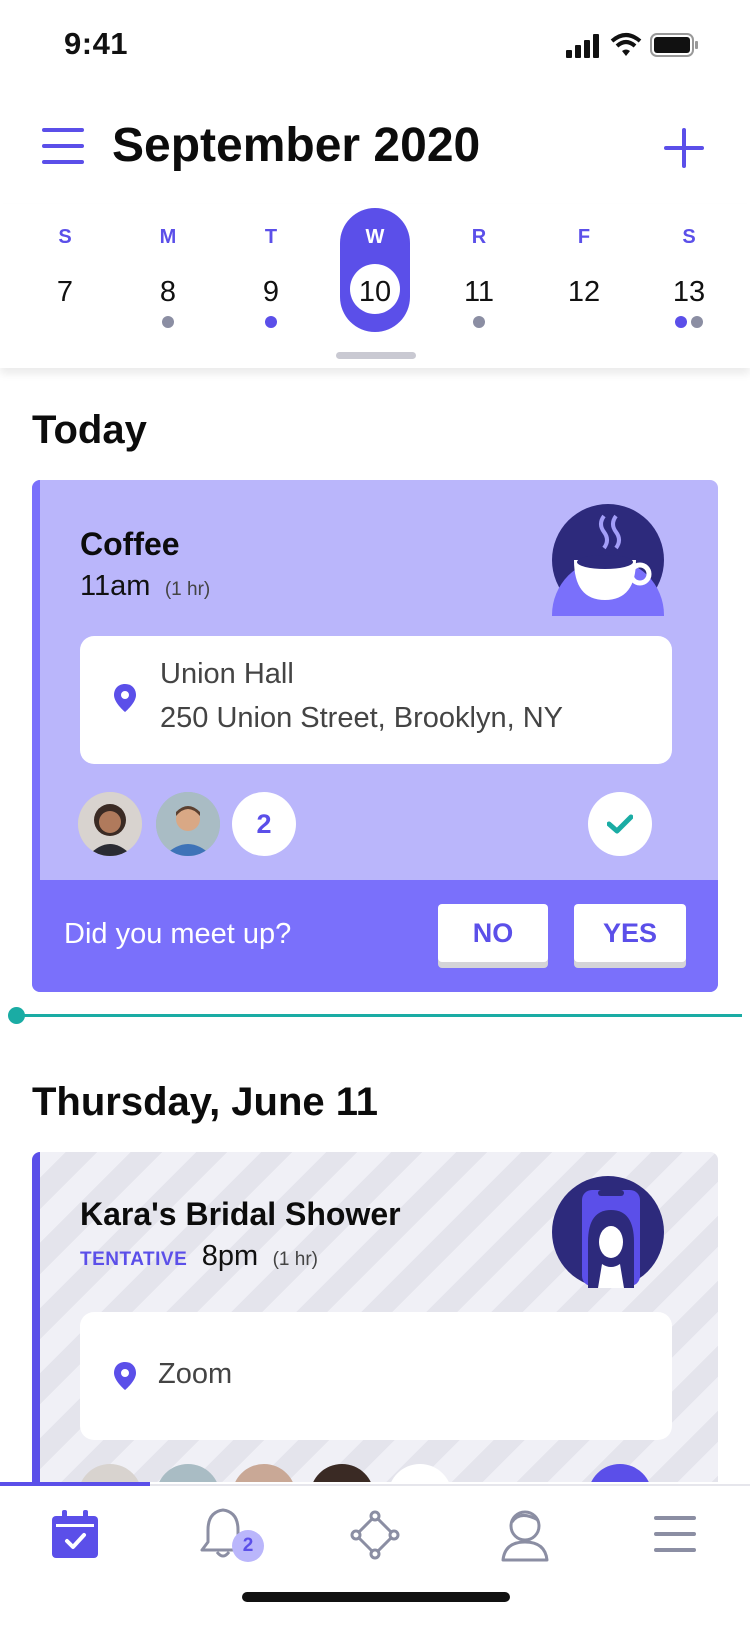 This screenshot has width=750, height=1626. What do you see at coordinates (375, 237) in the screenshot?
I see `day-letter: W` at bounding box center [375, 237].